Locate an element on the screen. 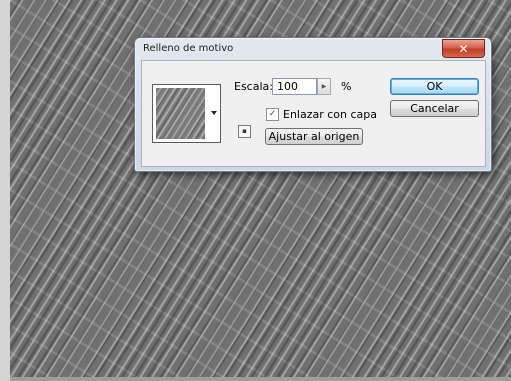 This screenshot has width=511, height=381. snap-to-origin-button: Ajustar al origen is located at coordinates (314, 136).